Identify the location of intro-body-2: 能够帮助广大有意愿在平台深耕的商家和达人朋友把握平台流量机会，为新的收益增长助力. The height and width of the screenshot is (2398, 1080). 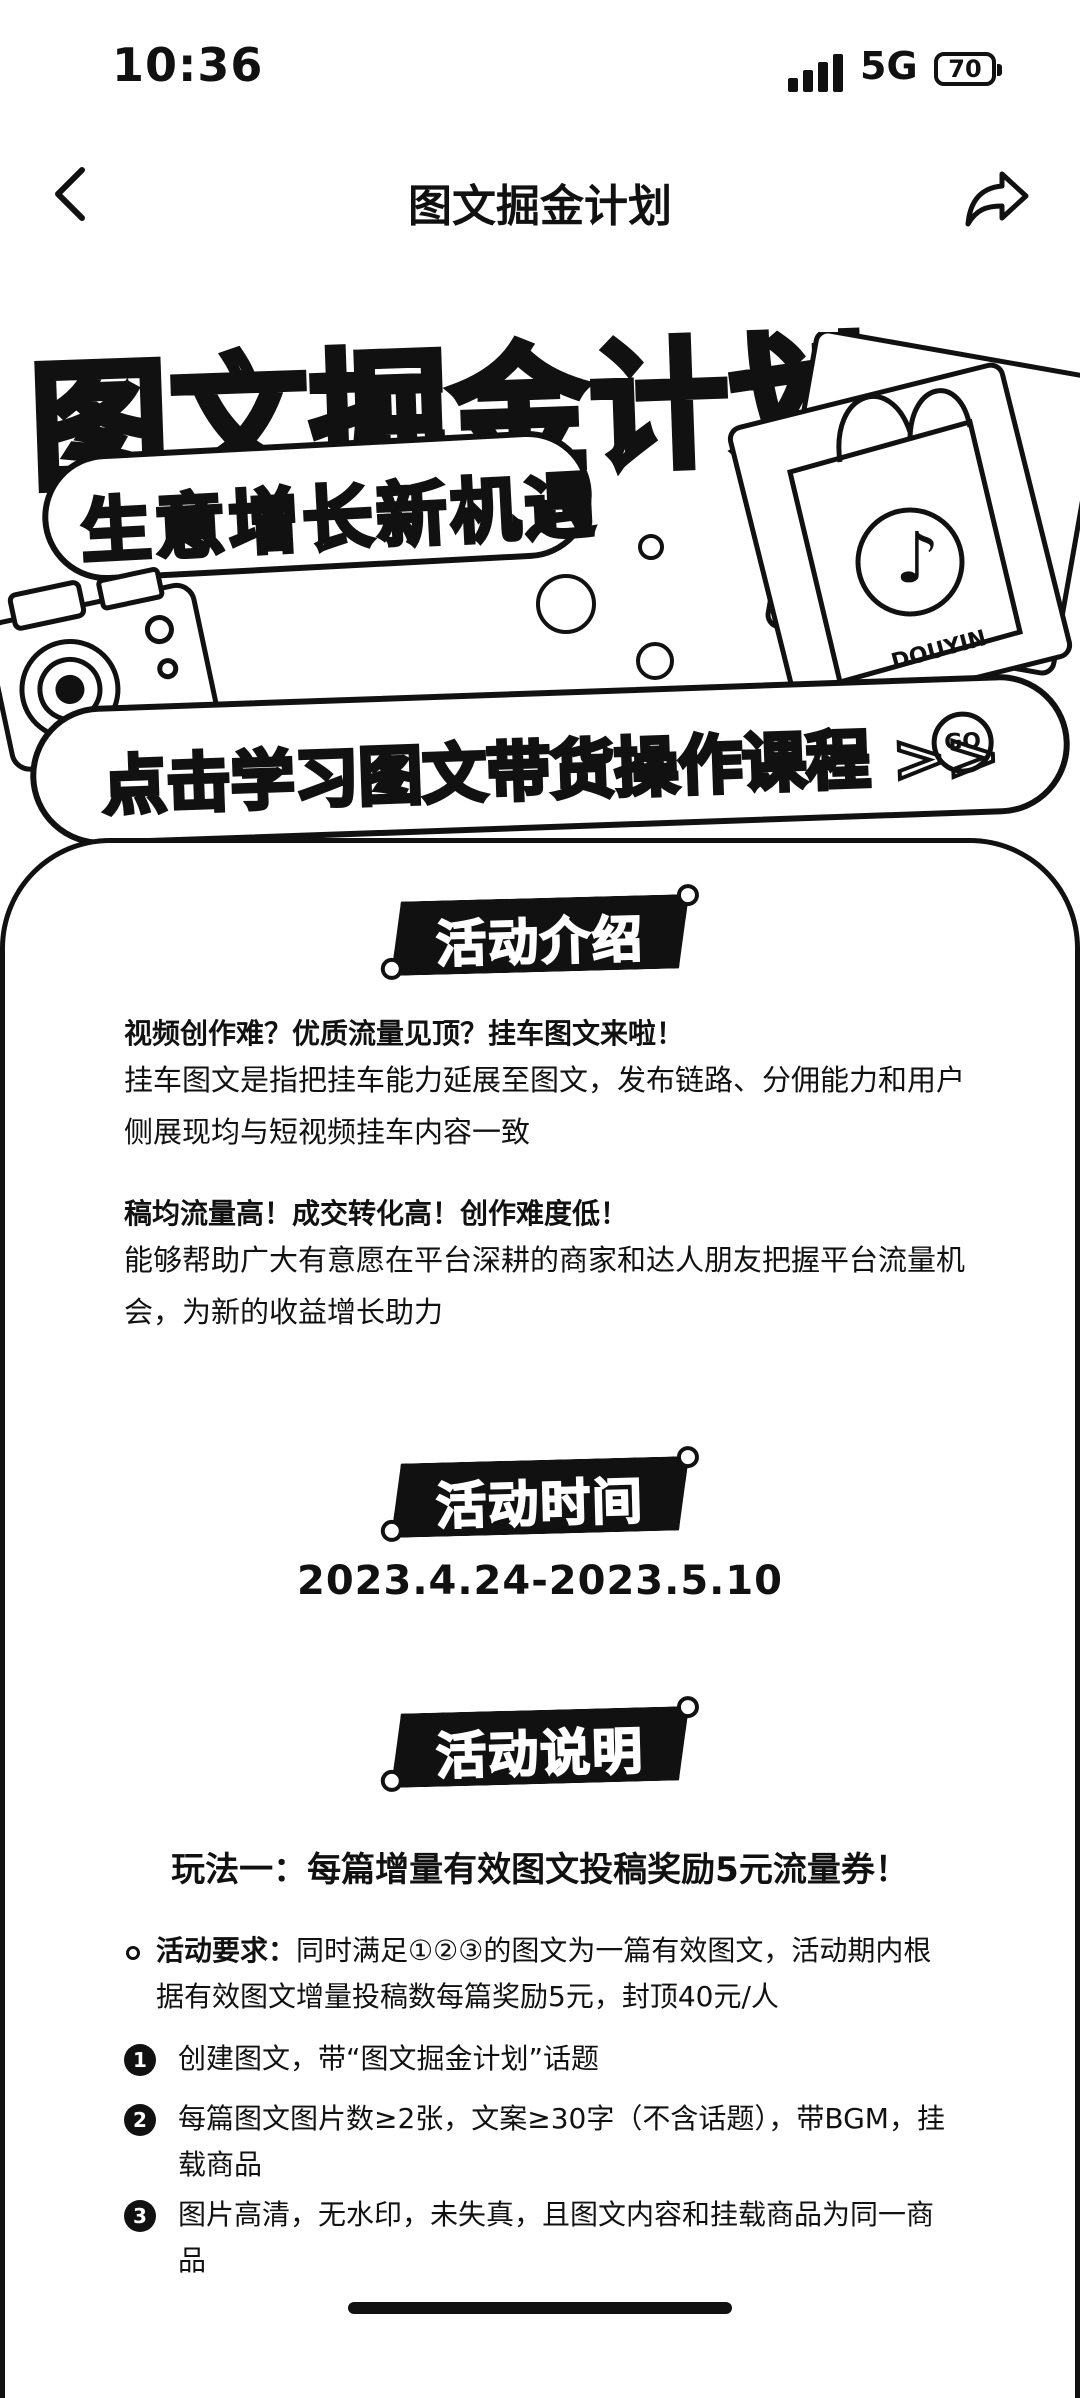
(545, 1286).